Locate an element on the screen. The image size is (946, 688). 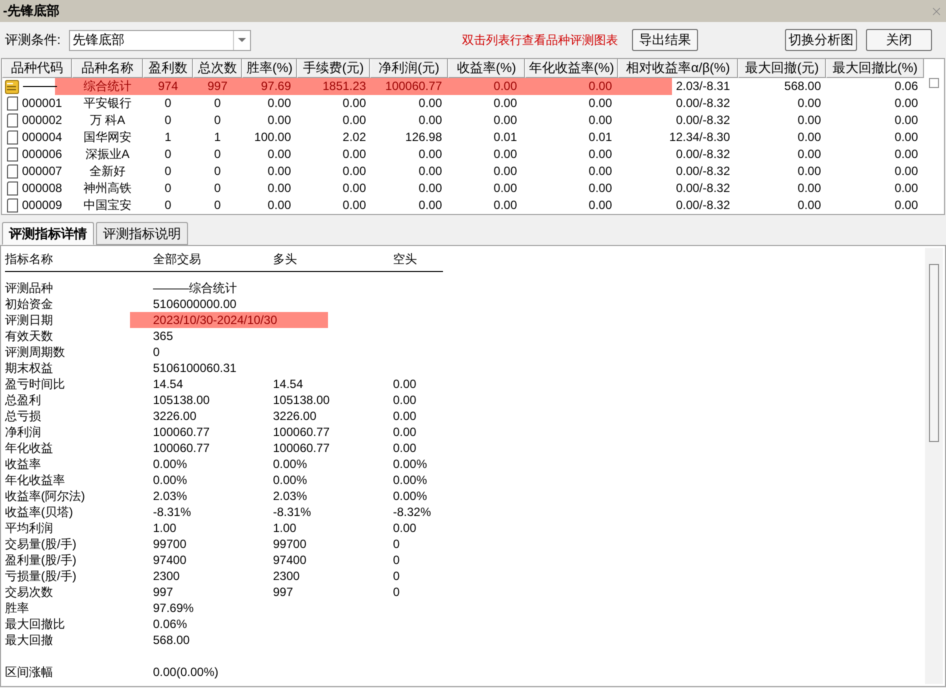
column-header: 全部交易 is located at coordinates (177, 259).